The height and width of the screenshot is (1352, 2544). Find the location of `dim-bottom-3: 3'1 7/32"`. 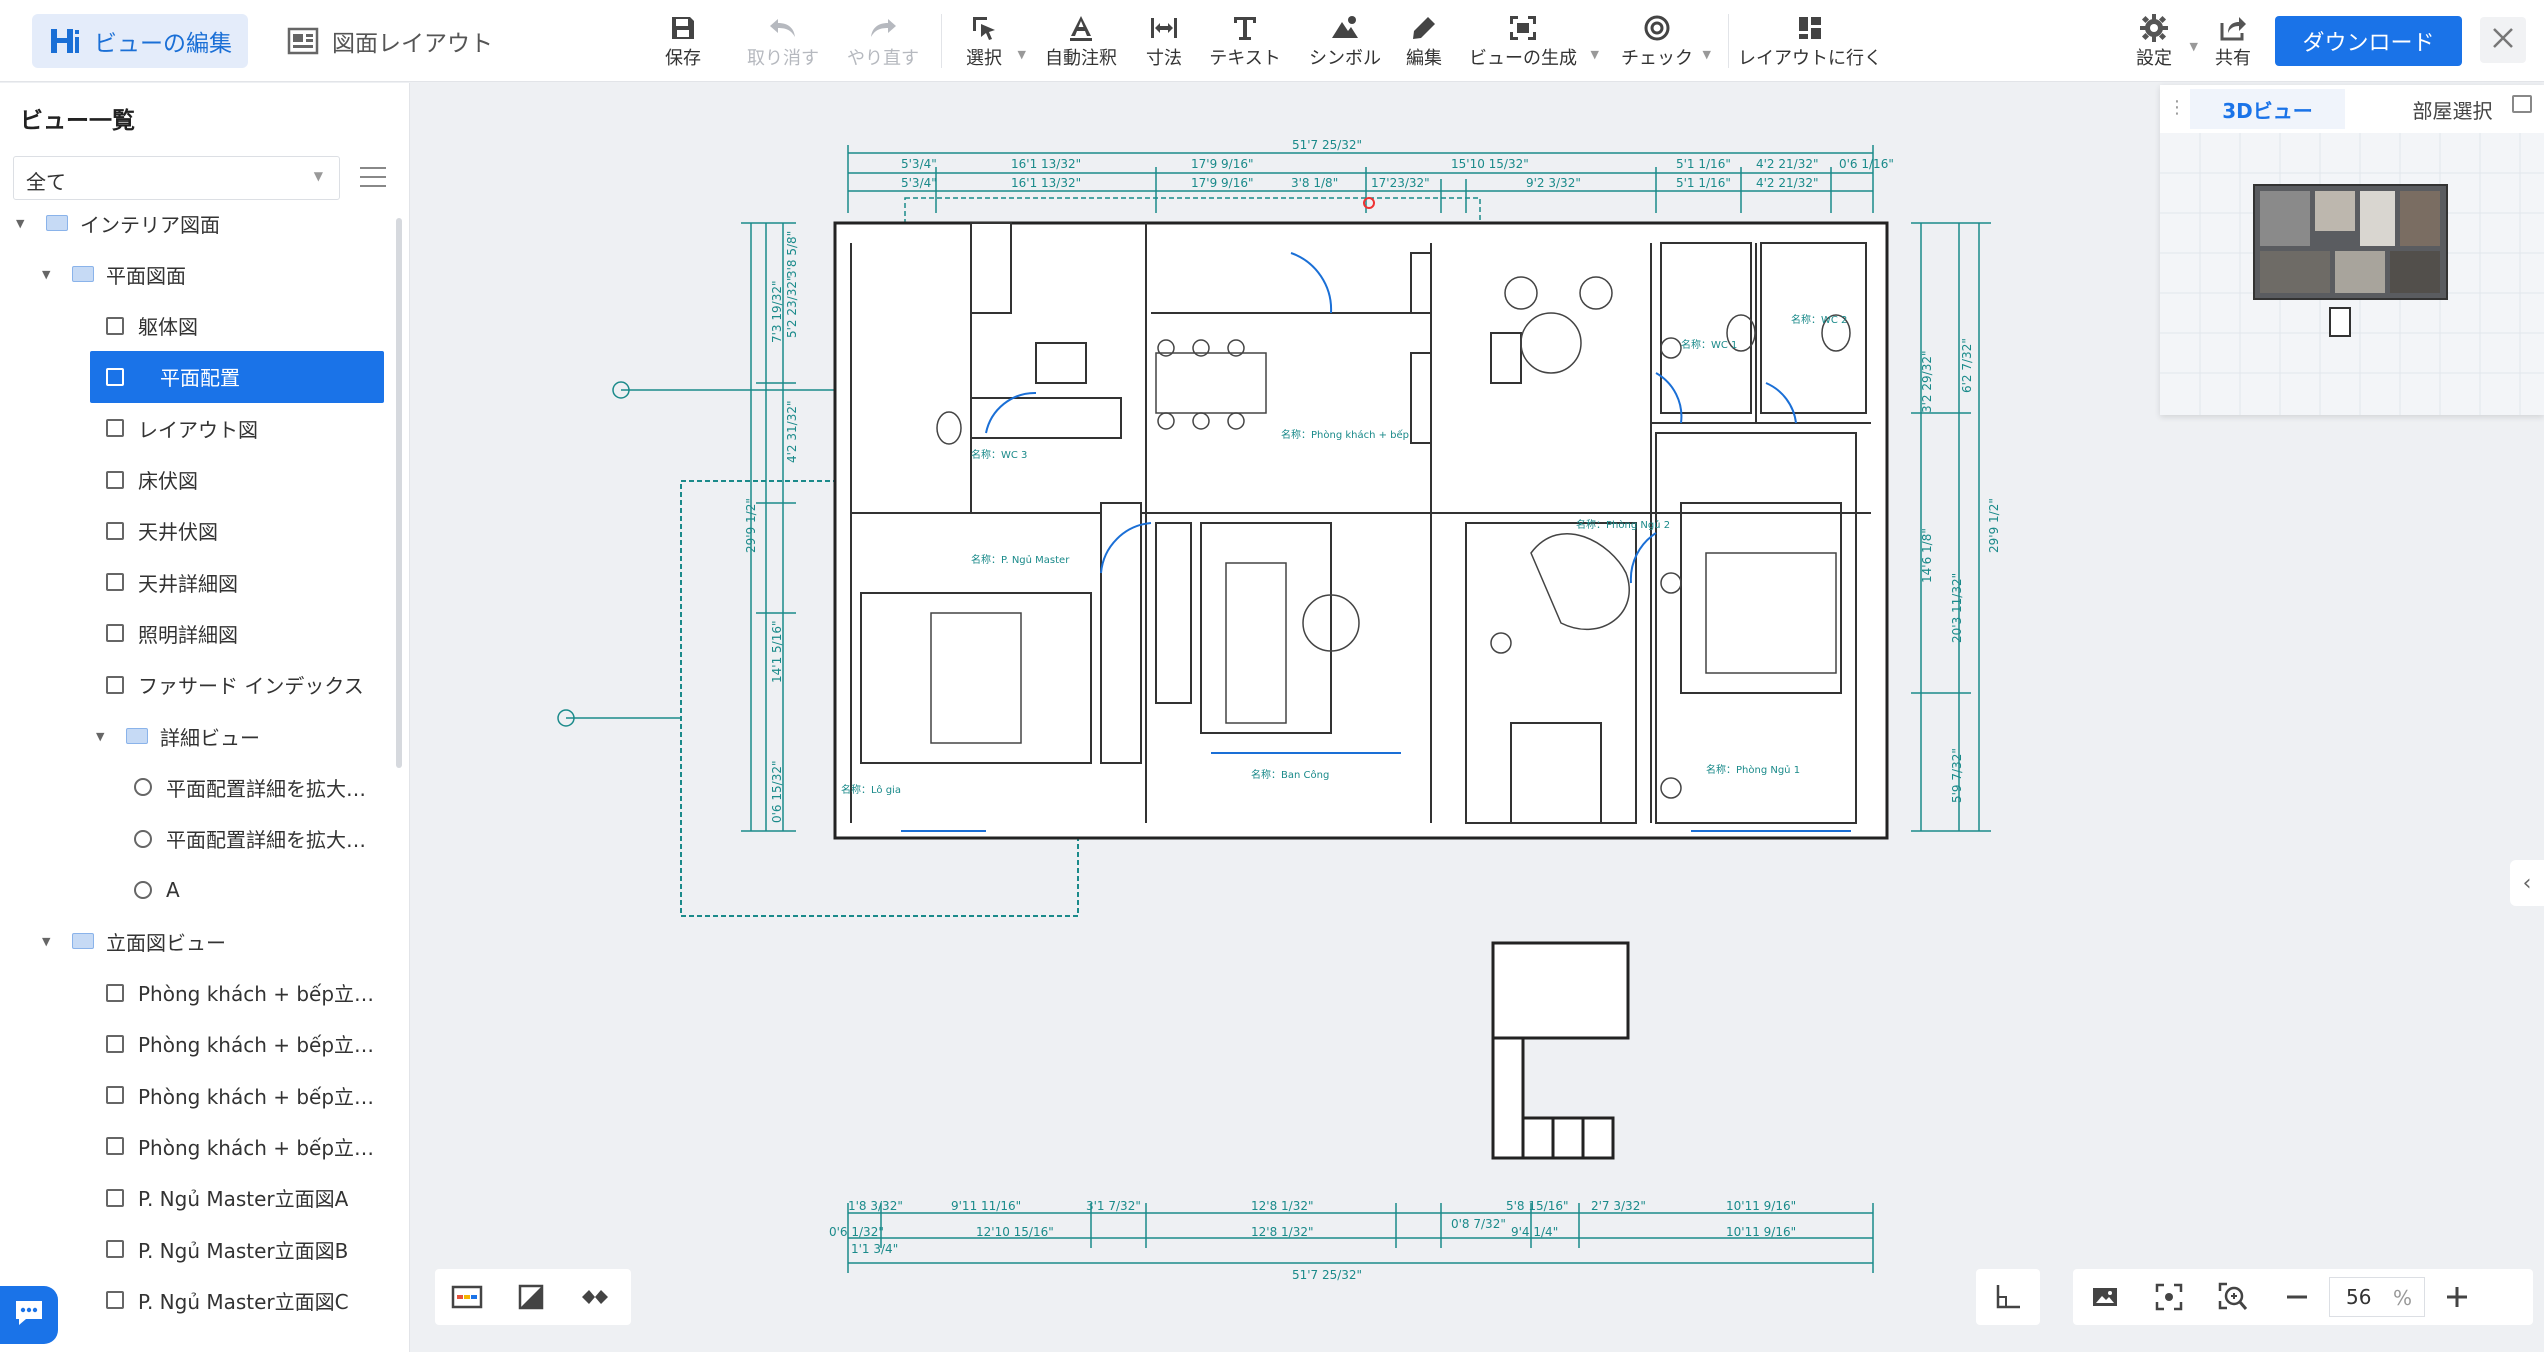

dim-bottom-3: 3'1 7/32" is located at coordinates (1113, 1206).